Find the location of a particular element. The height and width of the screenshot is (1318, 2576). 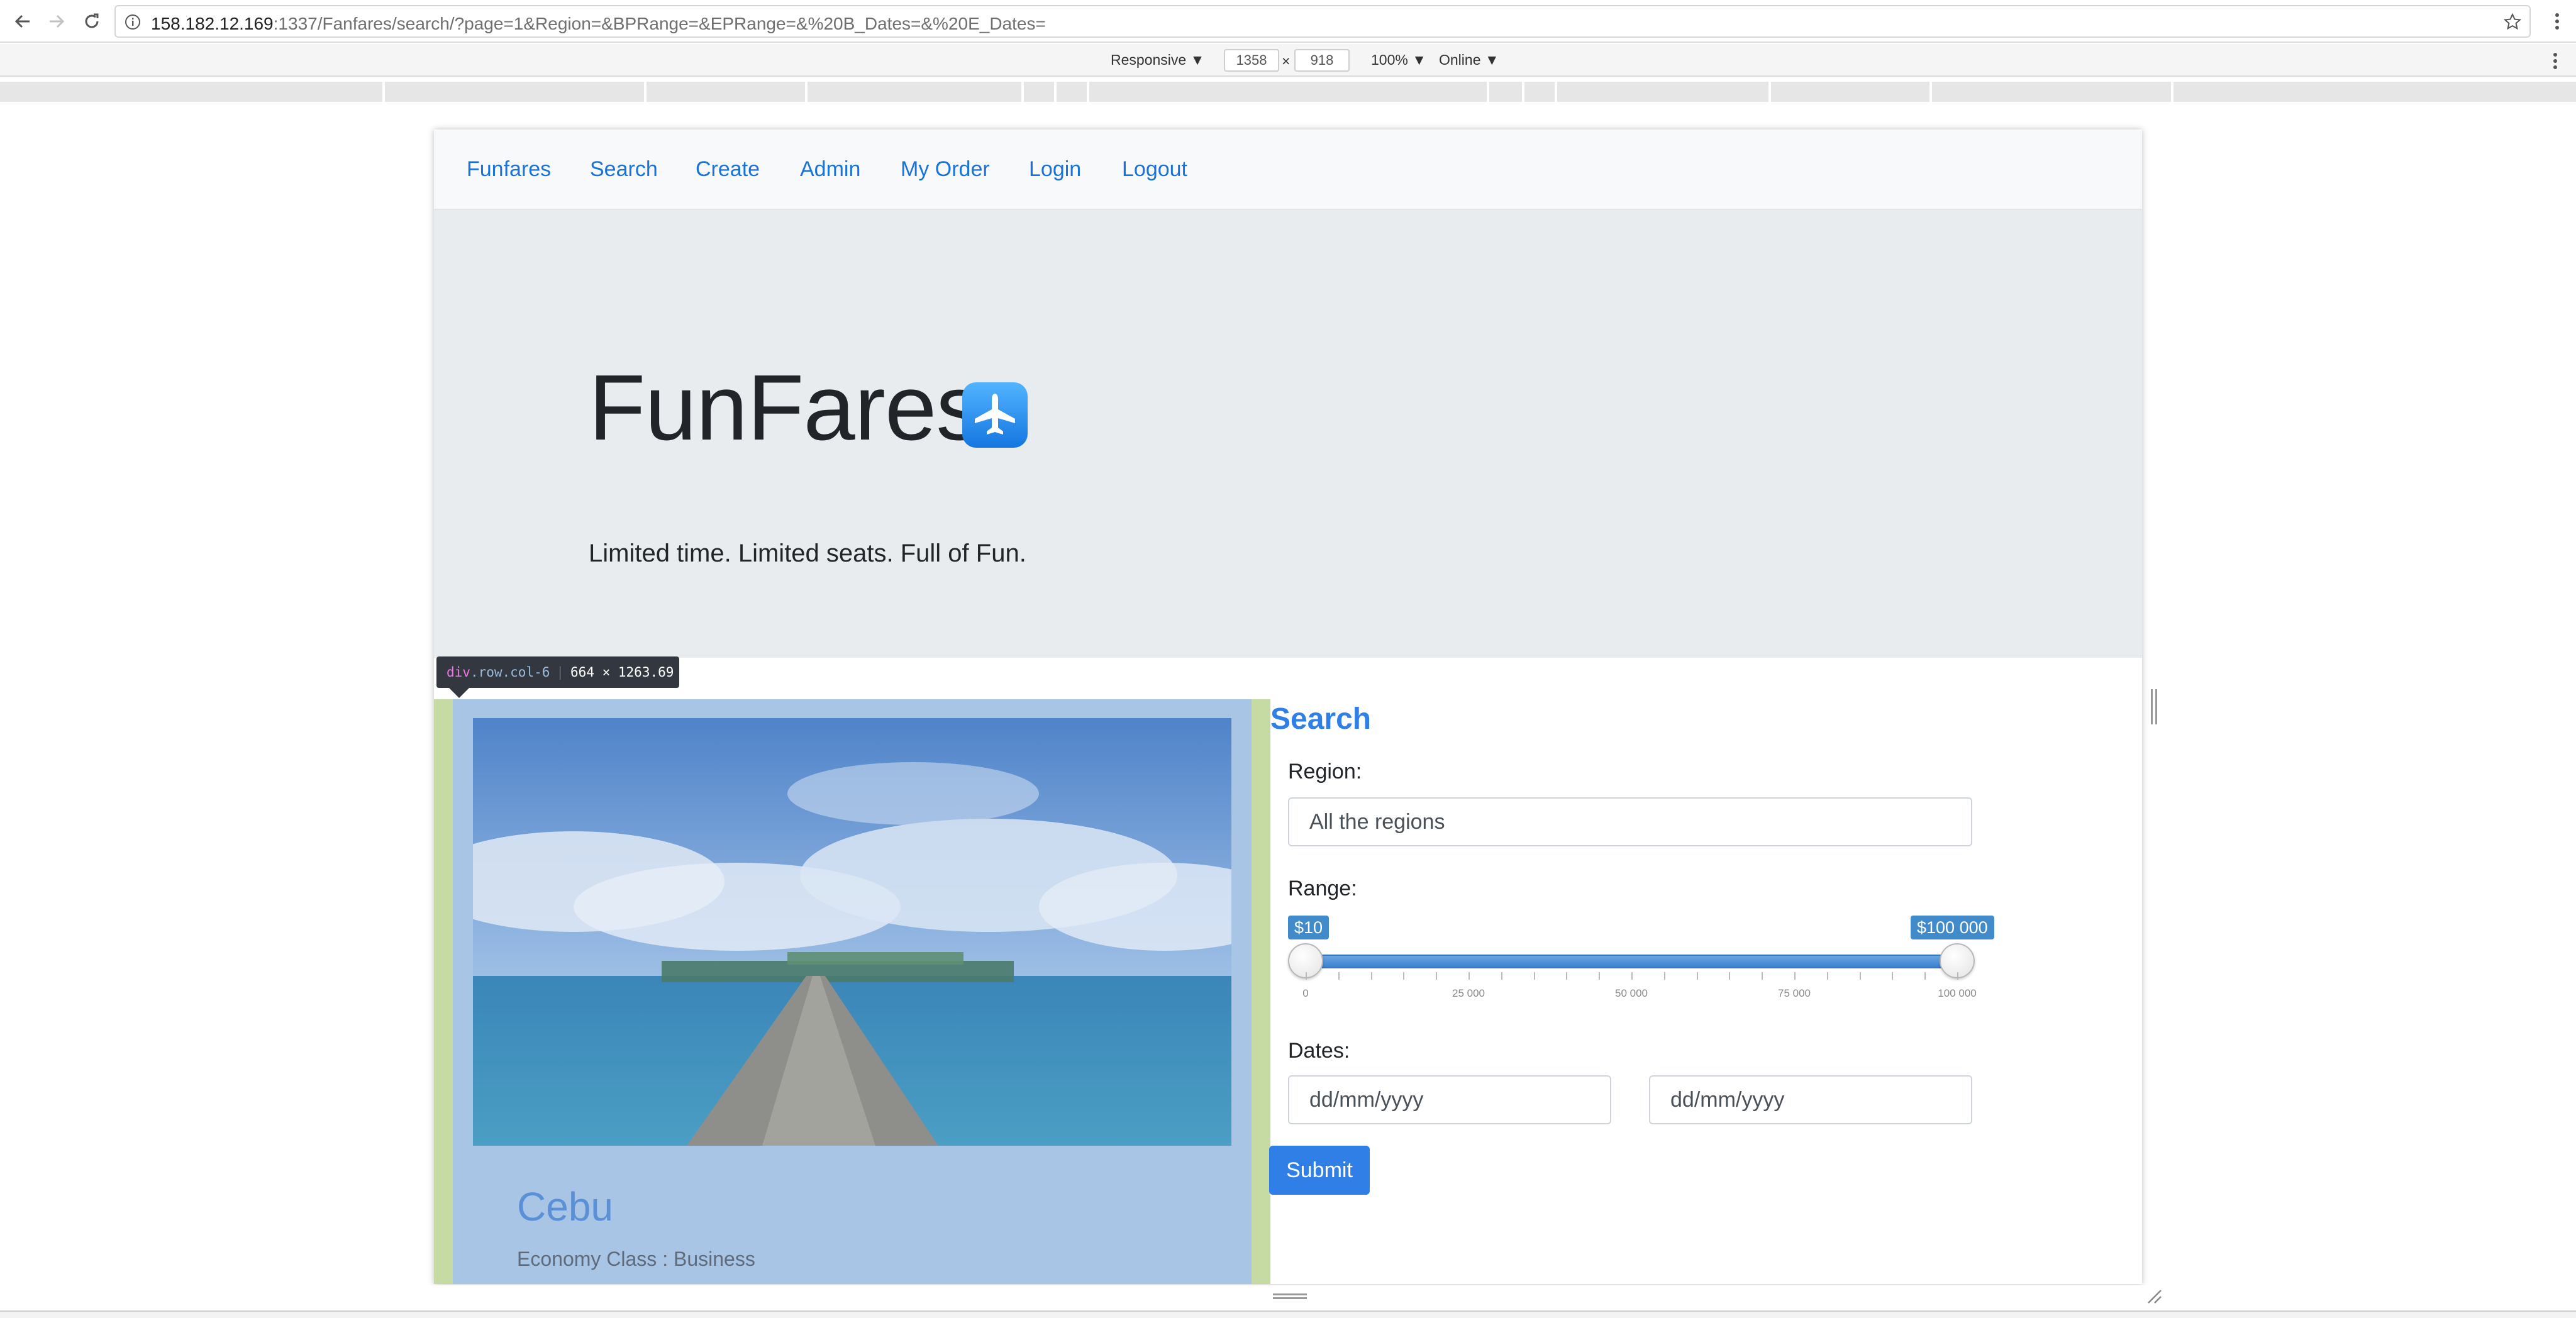

device-width-input: 1358 is located at coordinates (1251, 60).